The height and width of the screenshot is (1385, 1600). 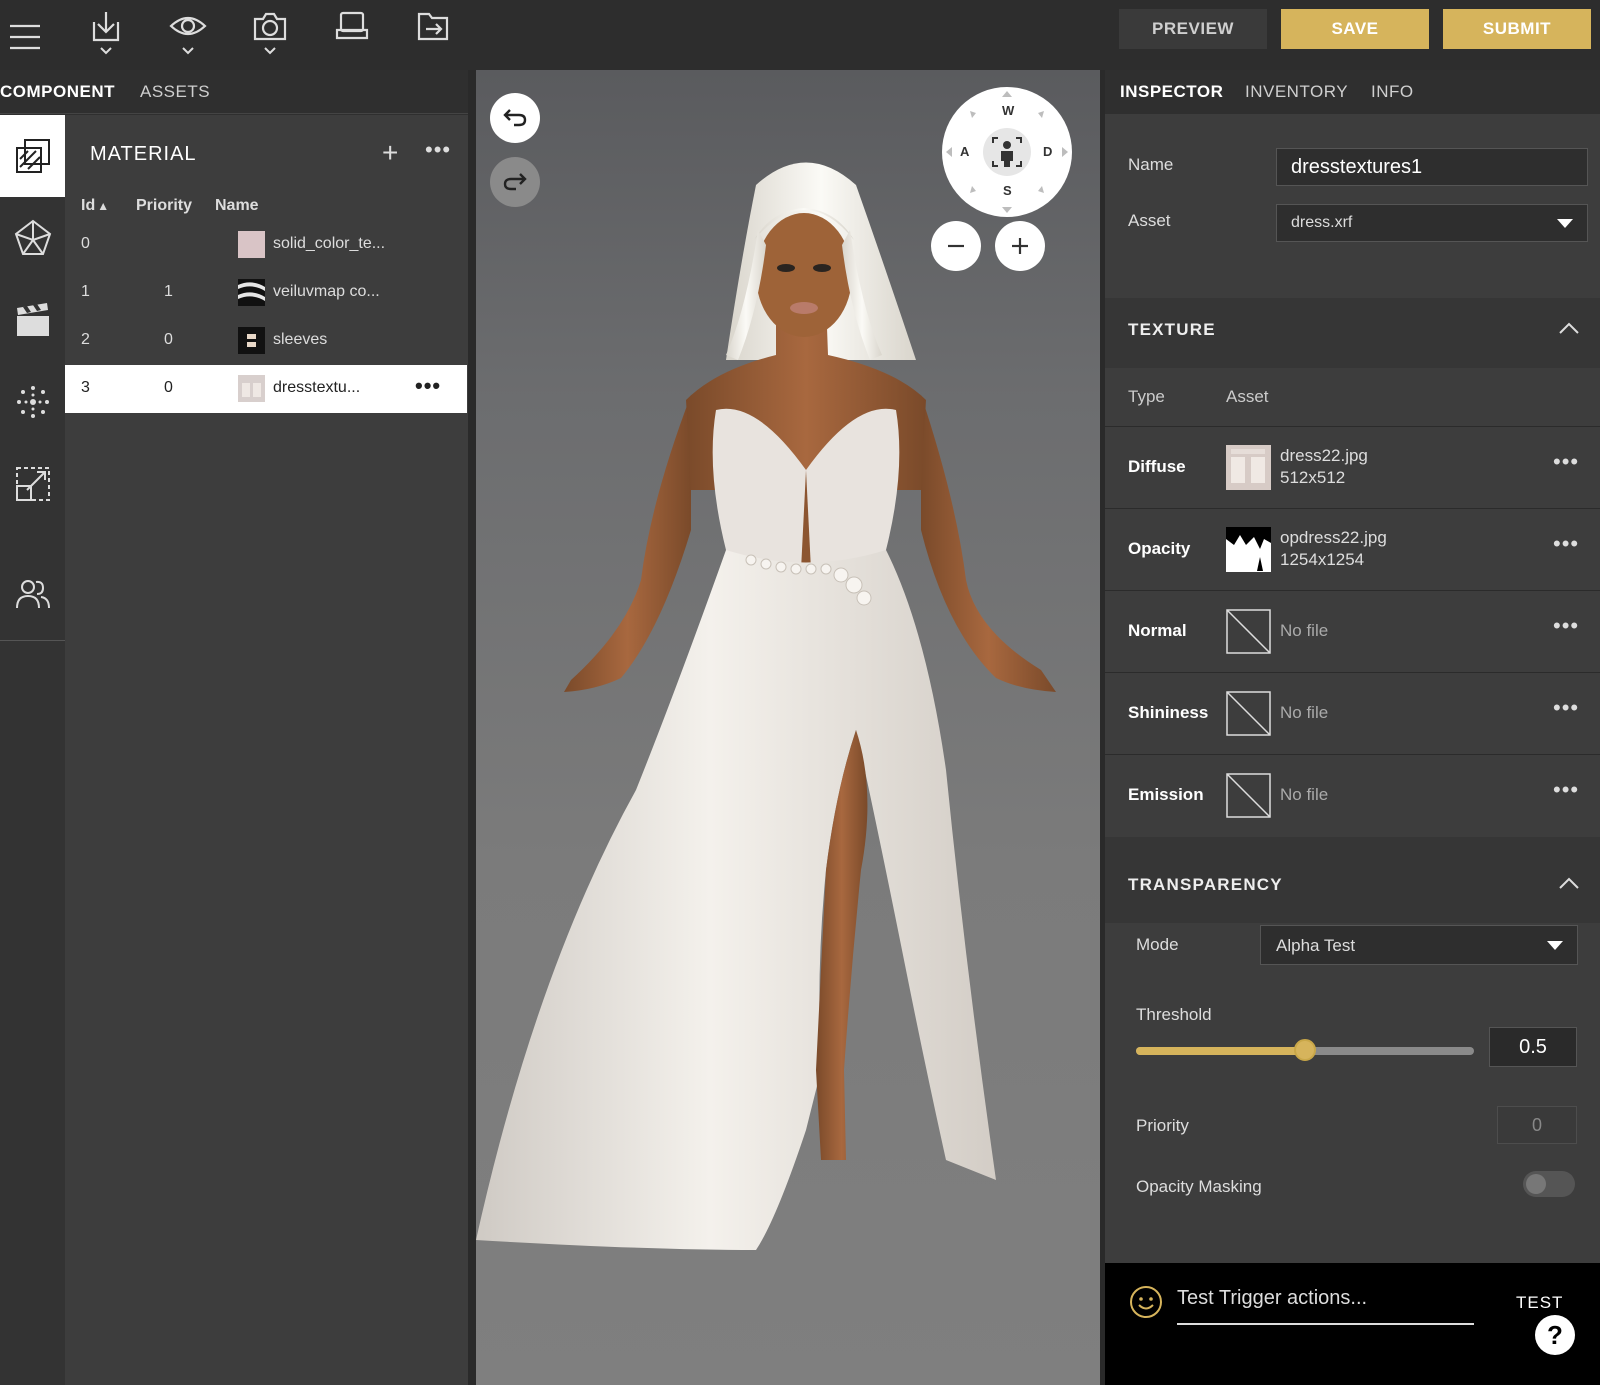 What do you see at coordinates (1313, 477) in the screenshot?
I see `texture-dimensions: 512x512` at bounding box center [1313, 477].